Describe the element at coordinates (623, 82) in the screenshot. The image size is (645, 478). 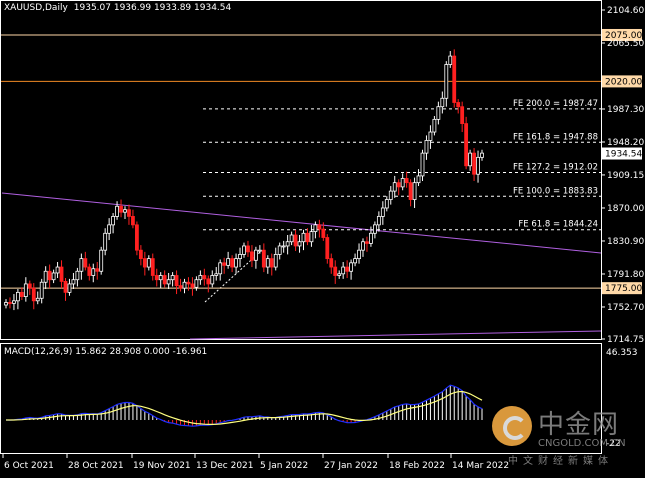
I see `level-label: 2020.00` at that location.